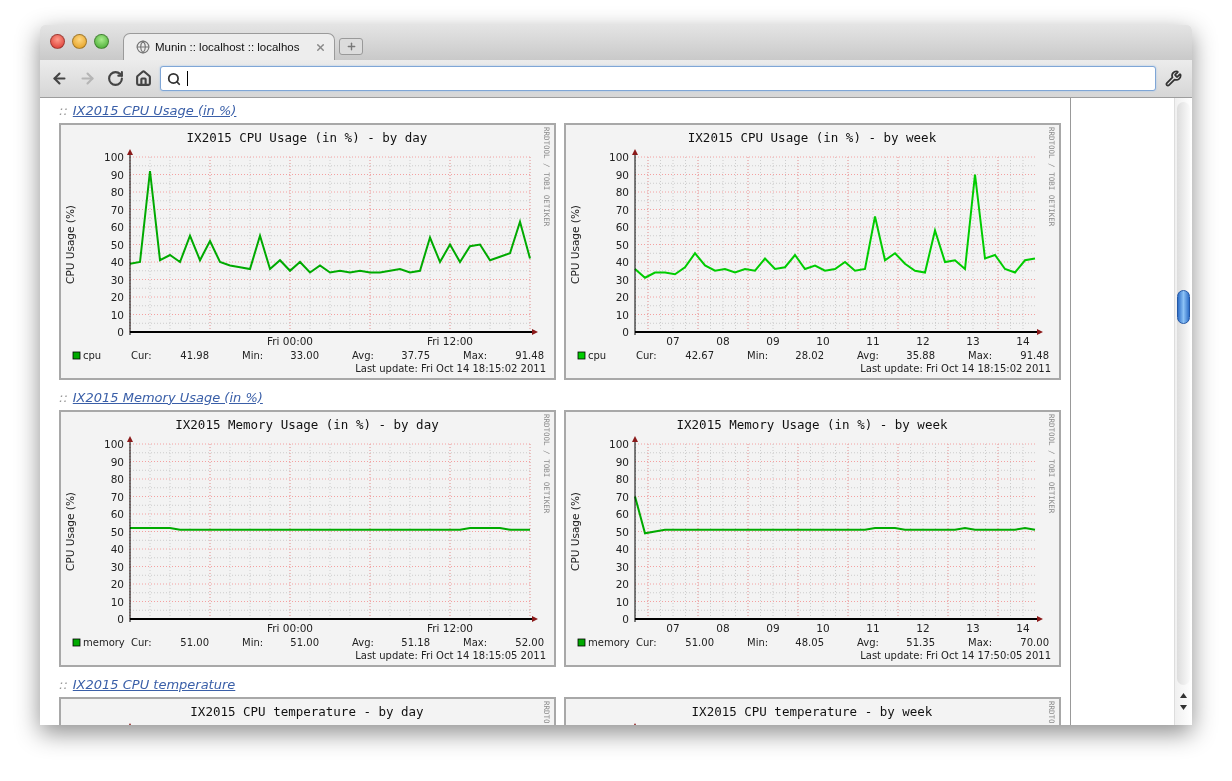 The image size is (1232, 781). Describe the element at coordinates (1183, 307) in the screenshot. I see `scrollbar-thumb` at that location.